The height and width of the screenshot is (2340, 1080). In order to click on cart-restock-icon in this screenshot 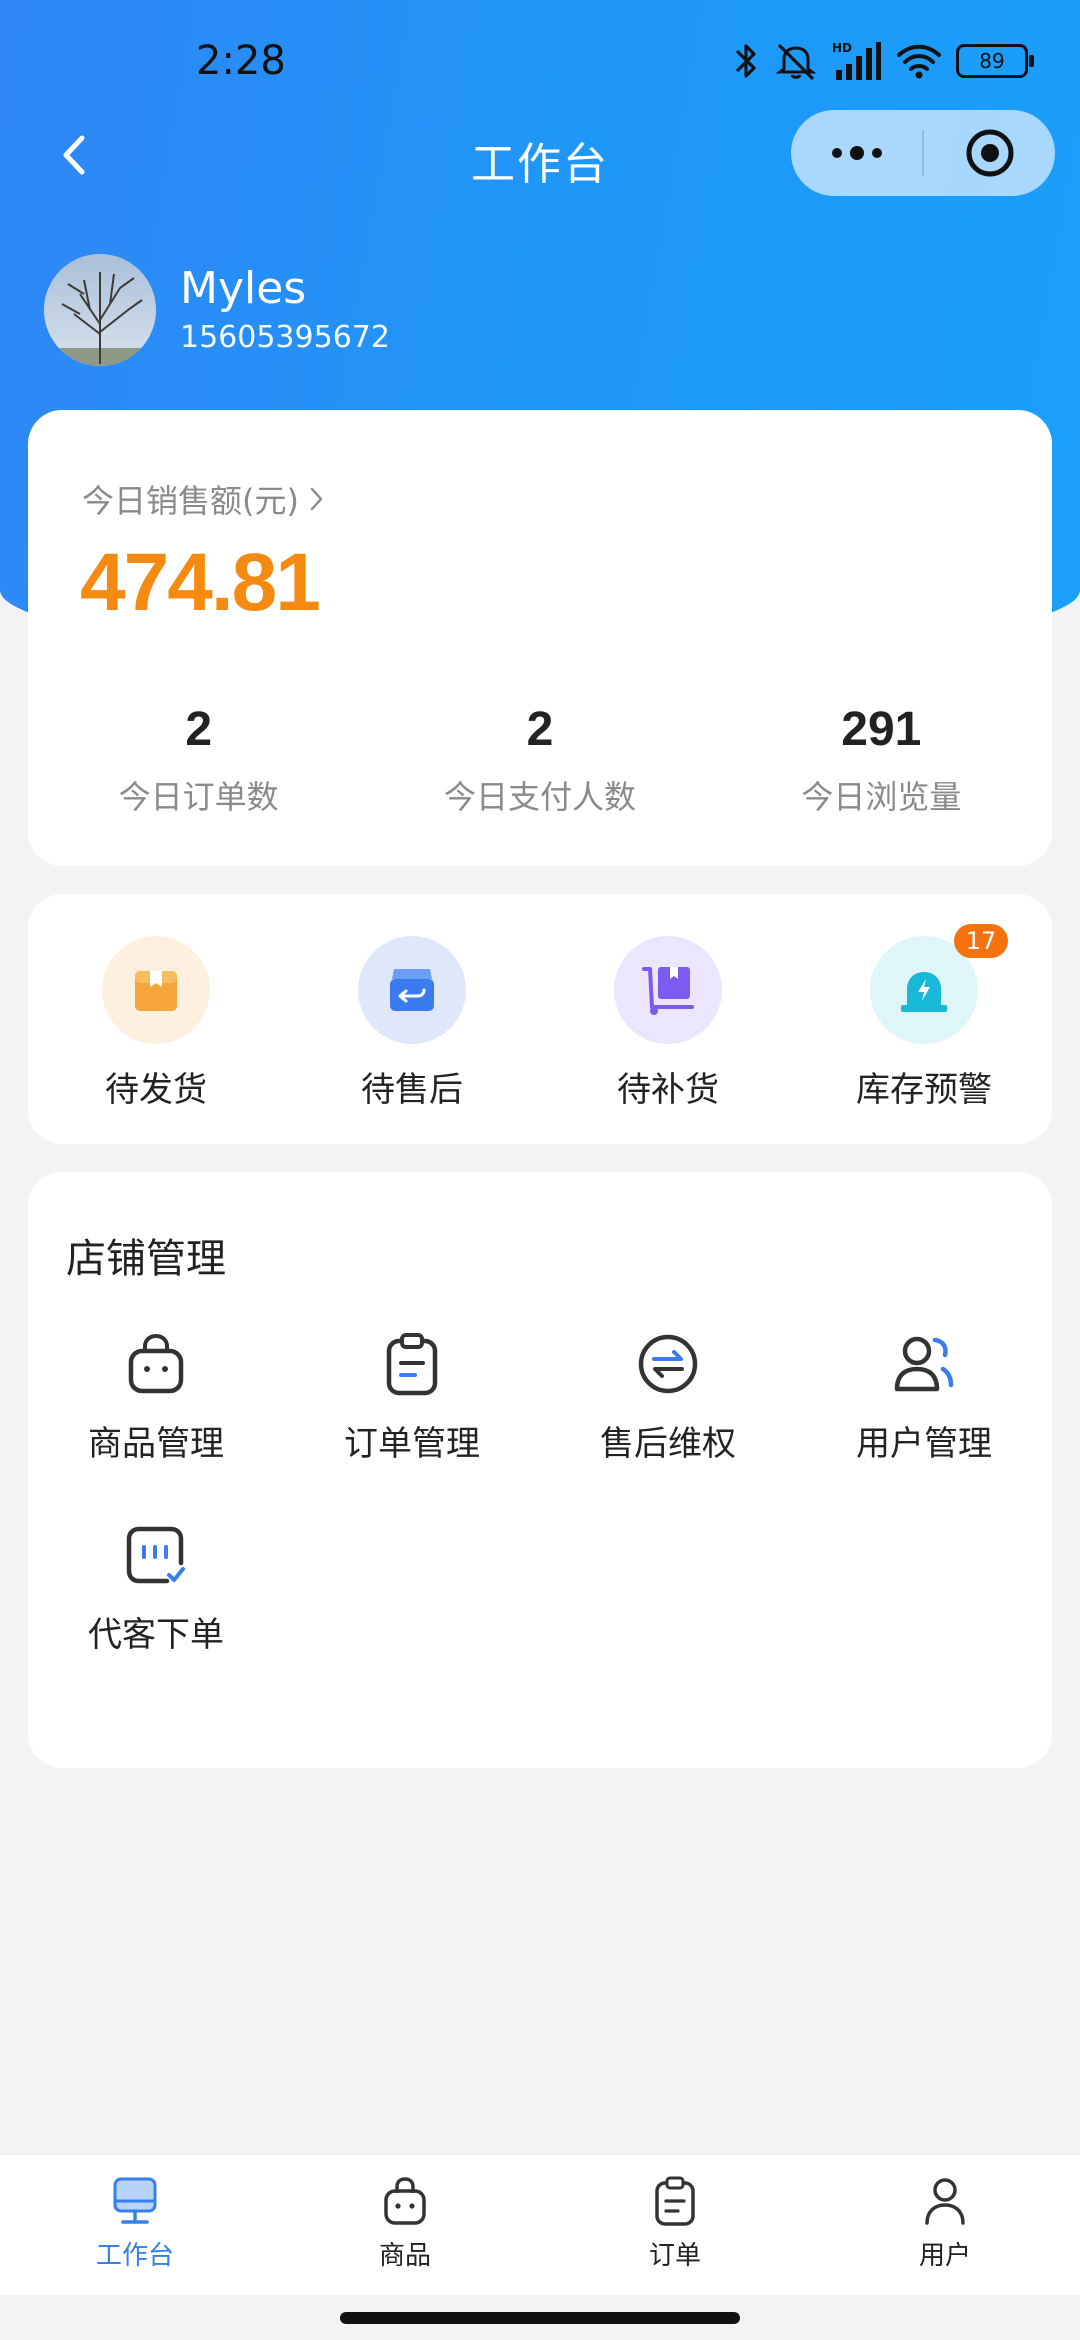, I will do `click(668, 991)`.